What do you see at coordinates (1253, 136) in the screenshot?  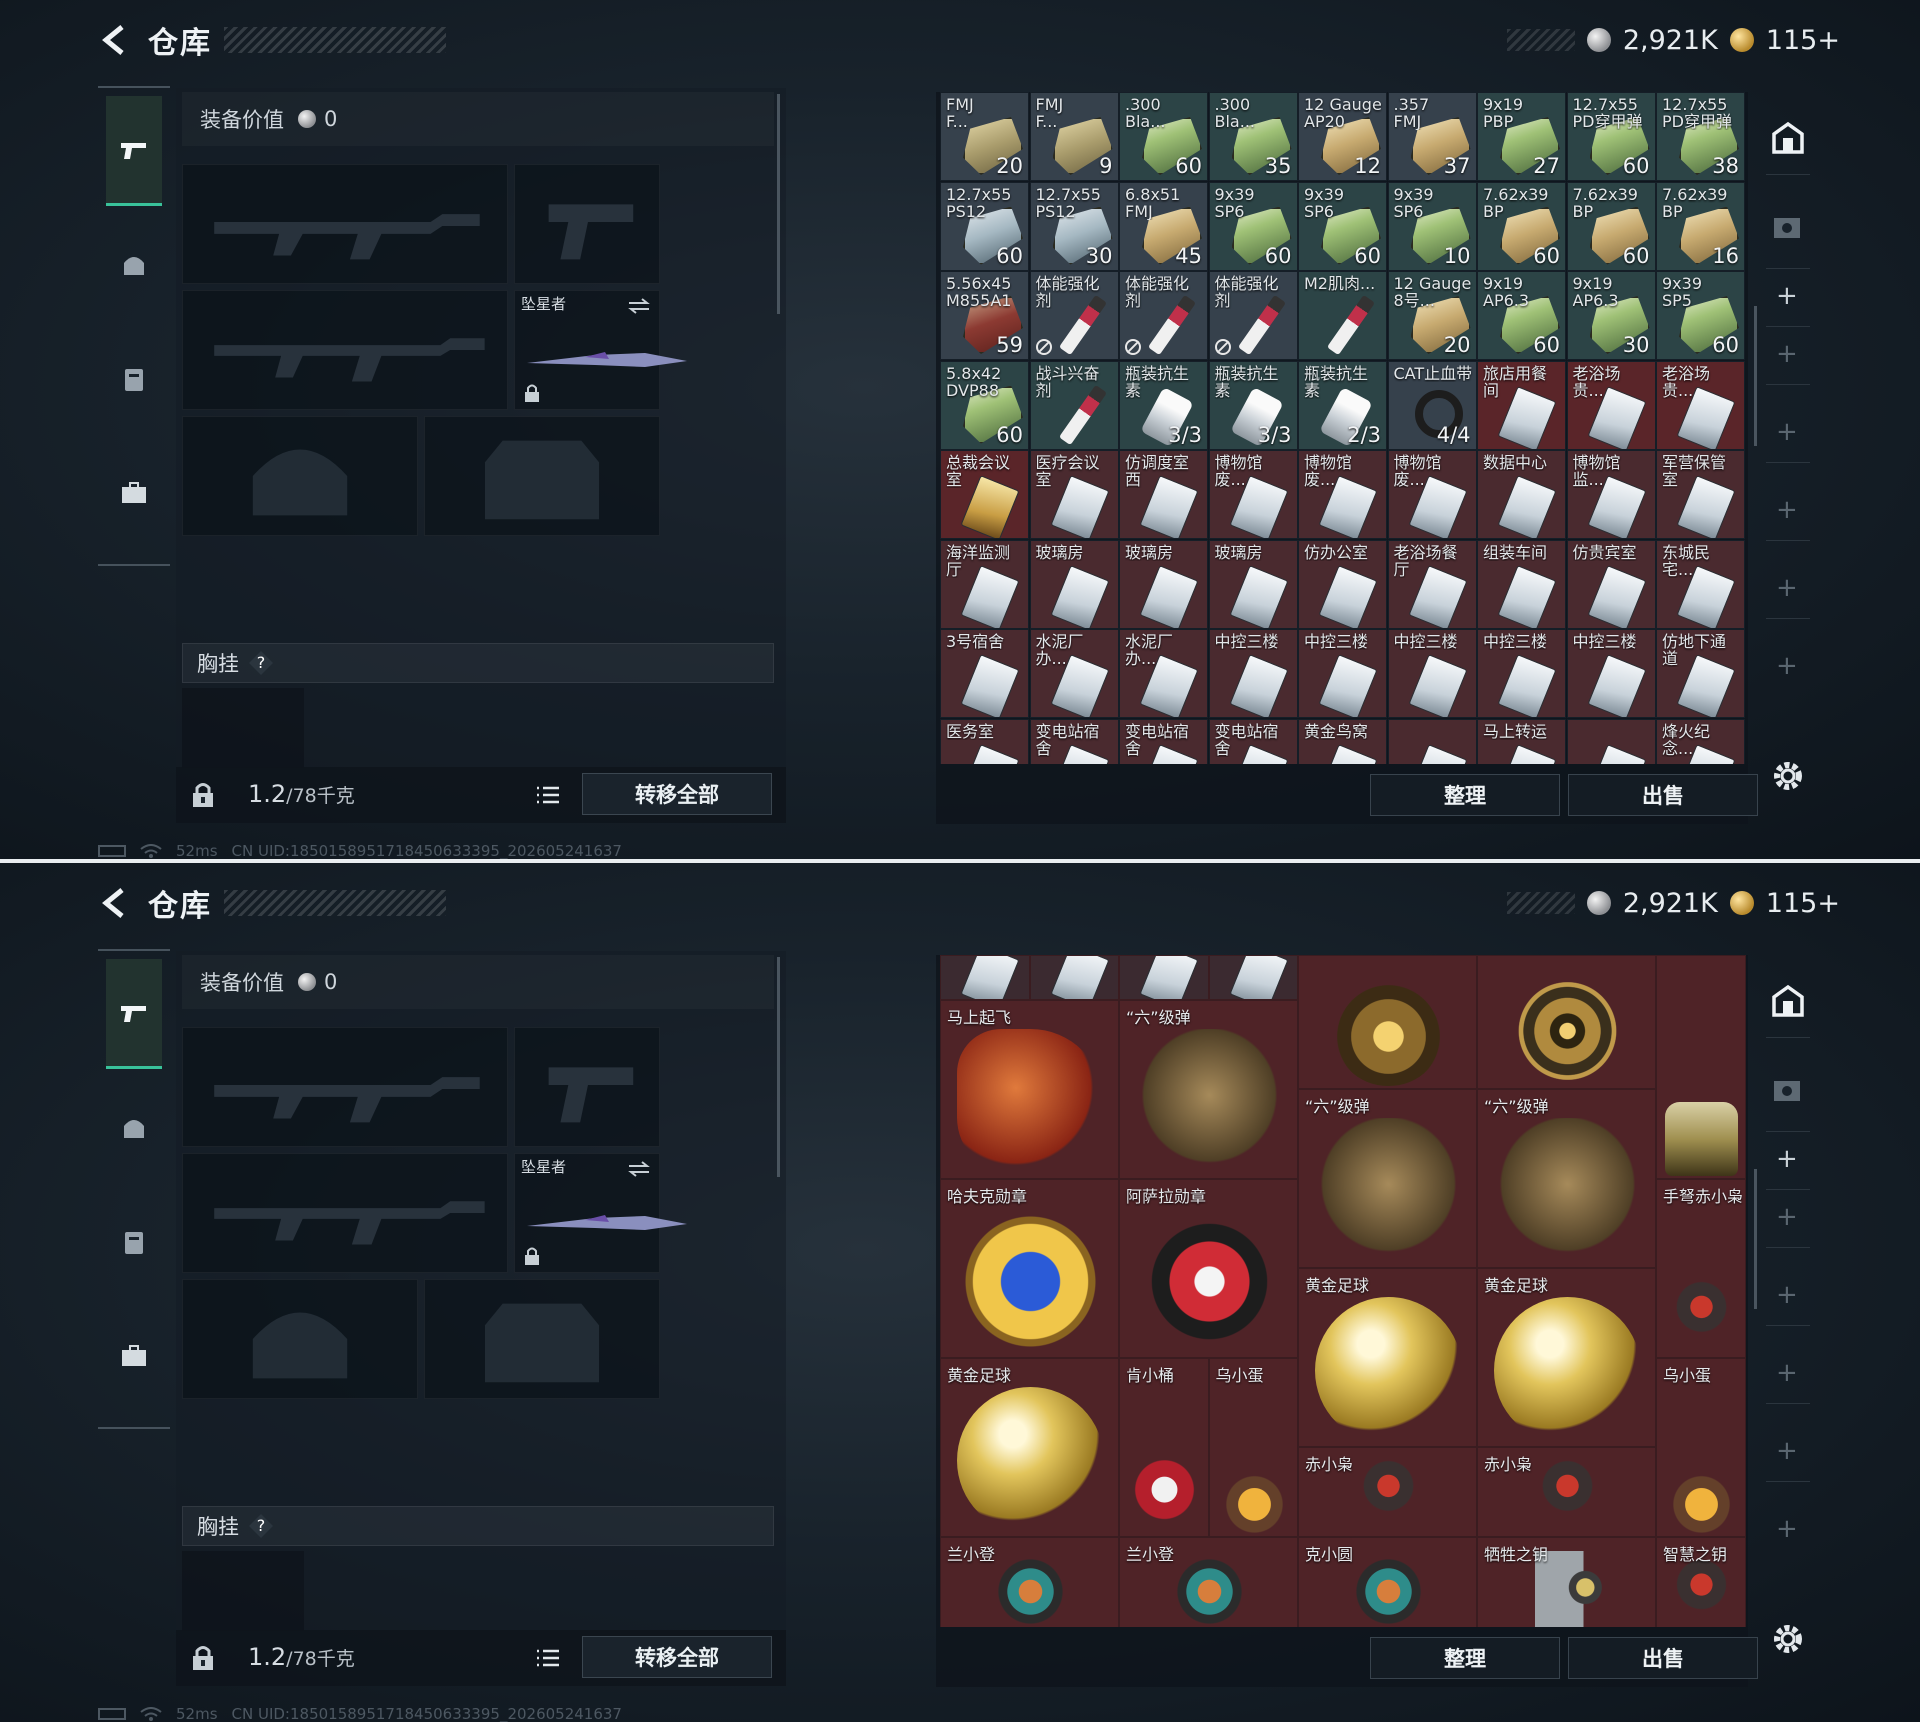 I see `stash-item: .300 Bla... BCP FMJ 35` at bounding box center [1253, 136].